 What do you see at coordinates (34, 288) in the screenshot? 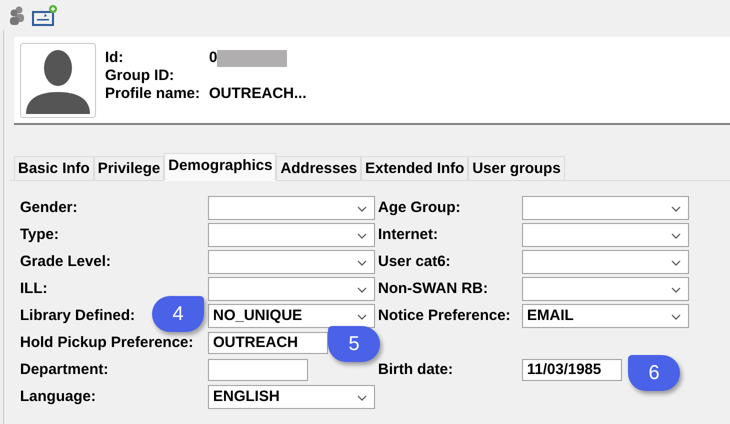
I see `field-label: ILL:` at bounding box center [34, 288].